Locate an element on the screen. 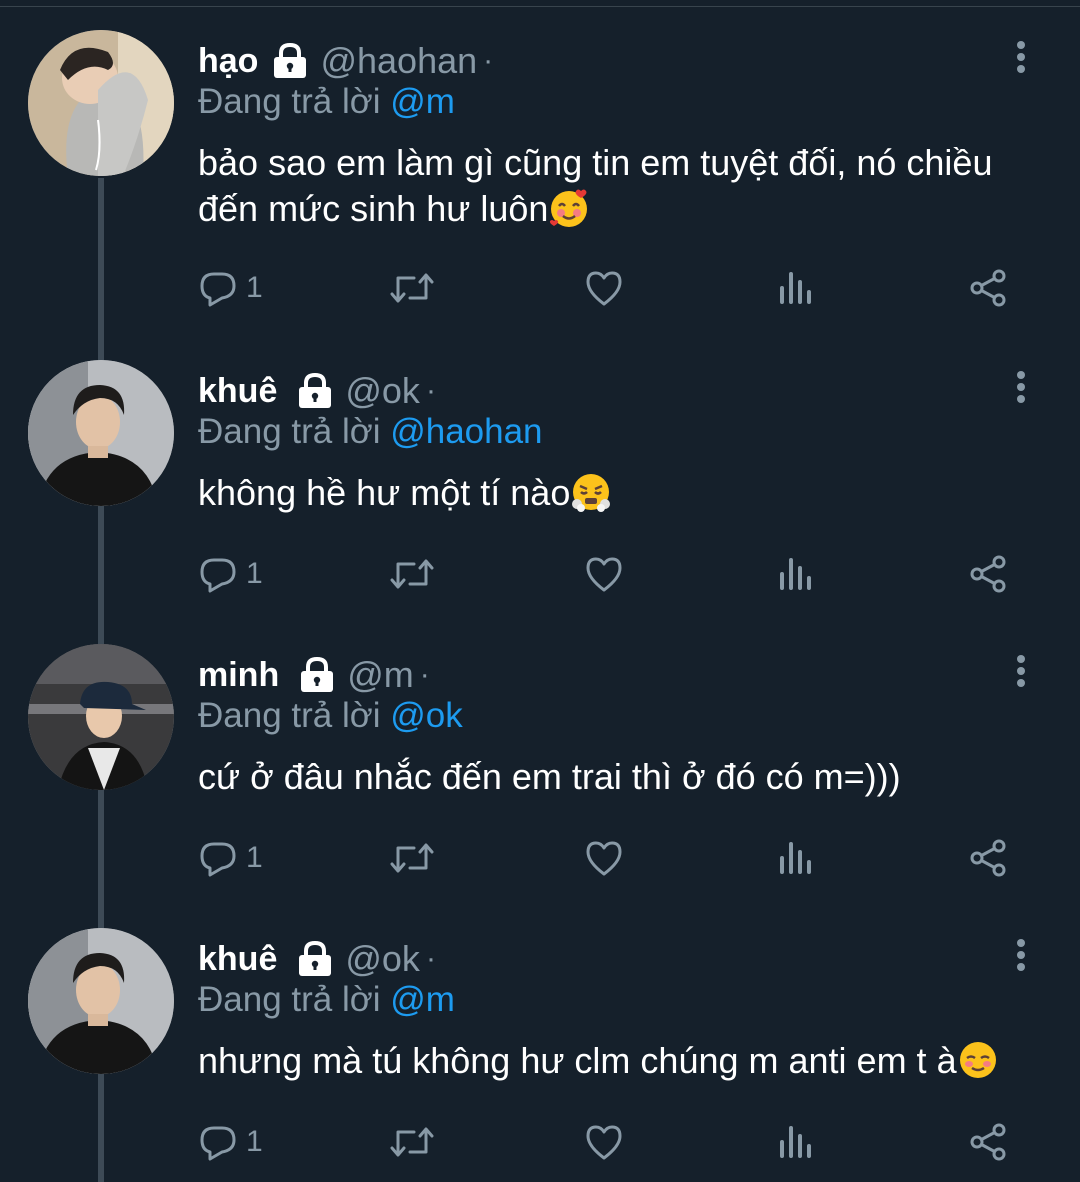 Image resolution: width=1080 pixels, height=1182 pixels. replying-to: Đang trả lời @ok is located at coordinates (330, 716).